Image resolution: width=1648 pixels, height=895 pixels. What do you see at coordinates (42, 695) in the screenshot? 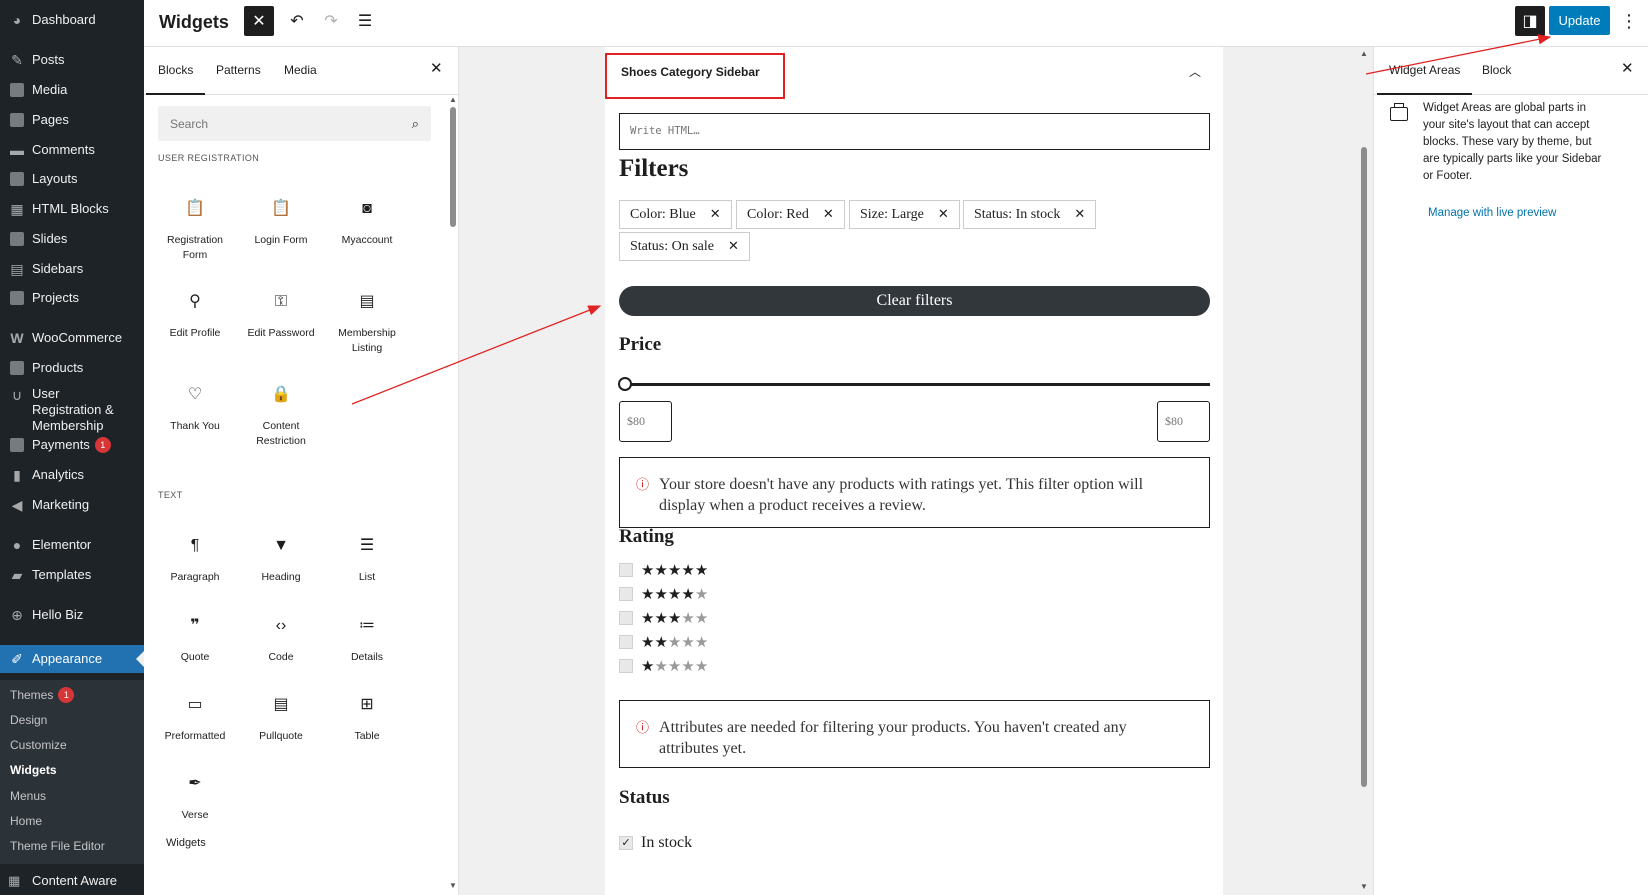
I see `submenu-themes: Themes 1` at bounding box center [42, 695].